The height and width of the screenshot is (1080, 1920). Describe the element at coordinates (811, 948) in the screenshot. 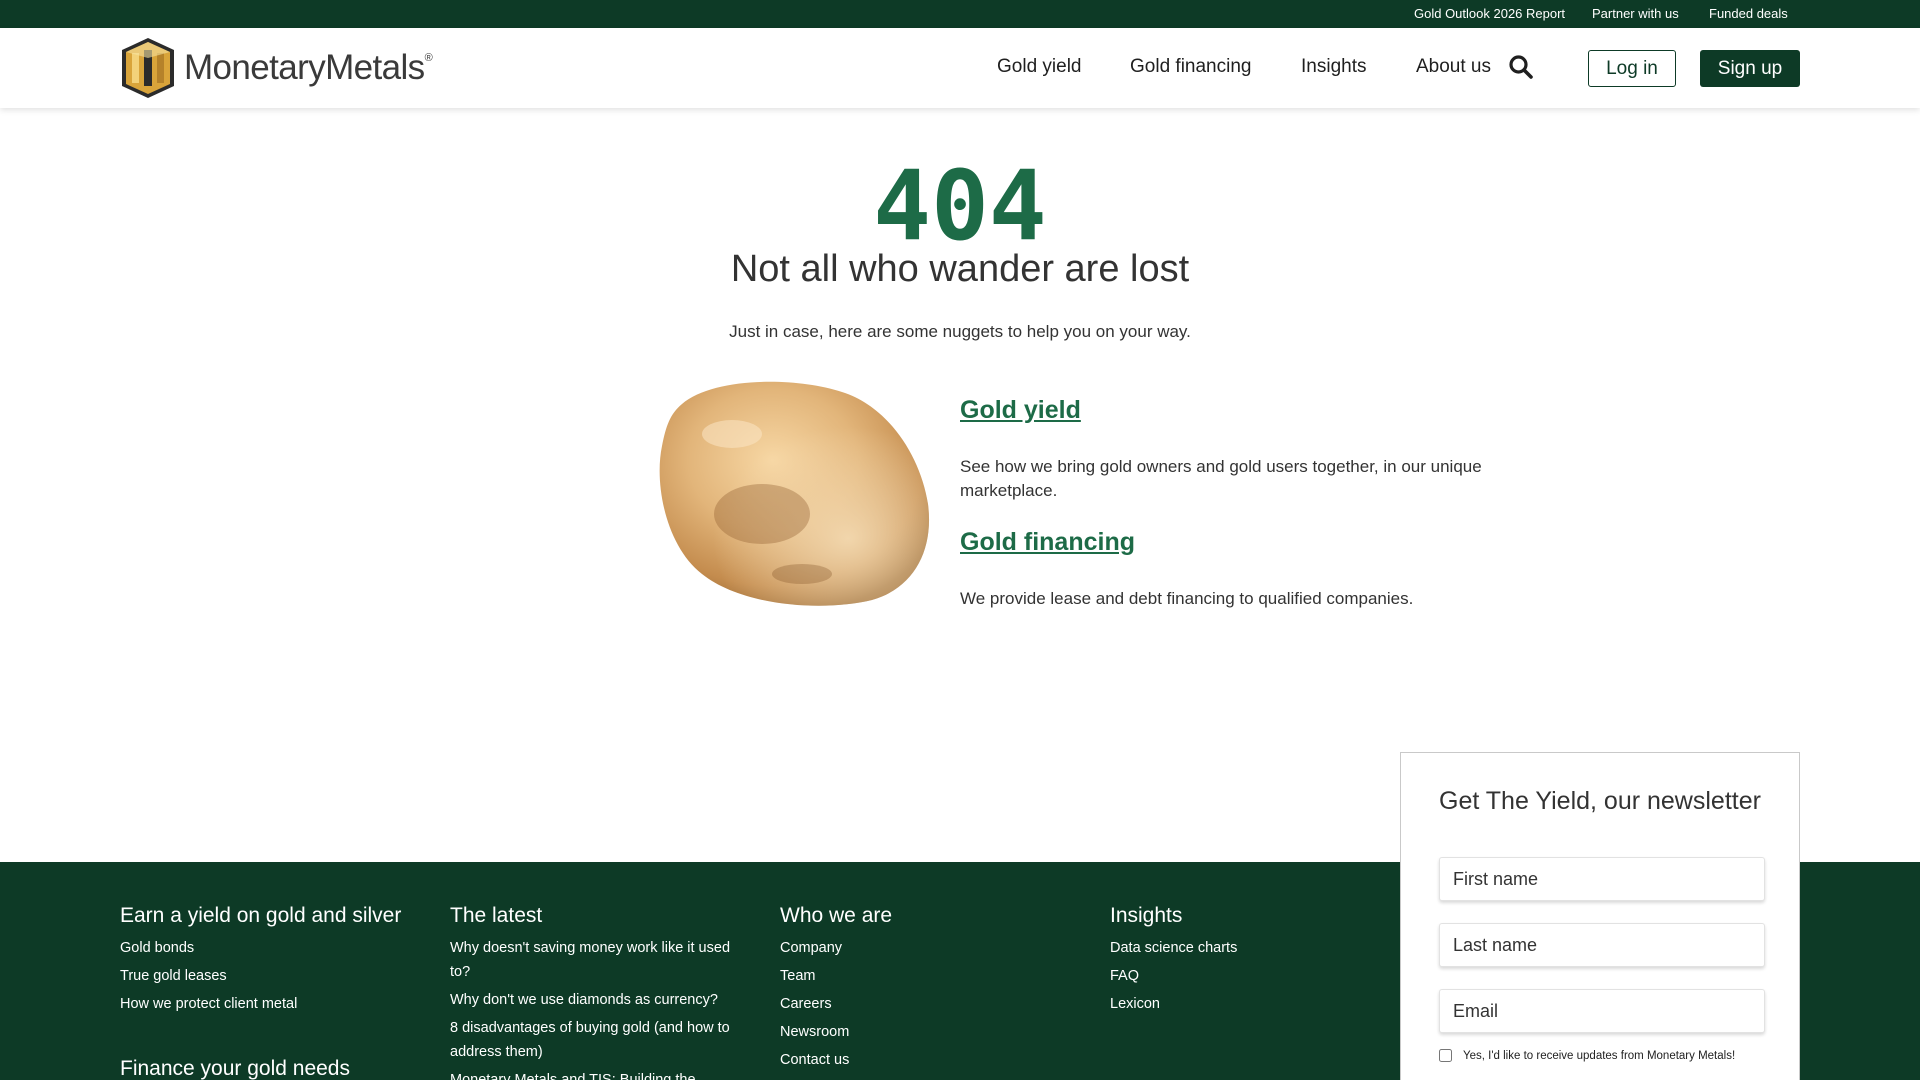

I see `footer-link: Company` at that location.